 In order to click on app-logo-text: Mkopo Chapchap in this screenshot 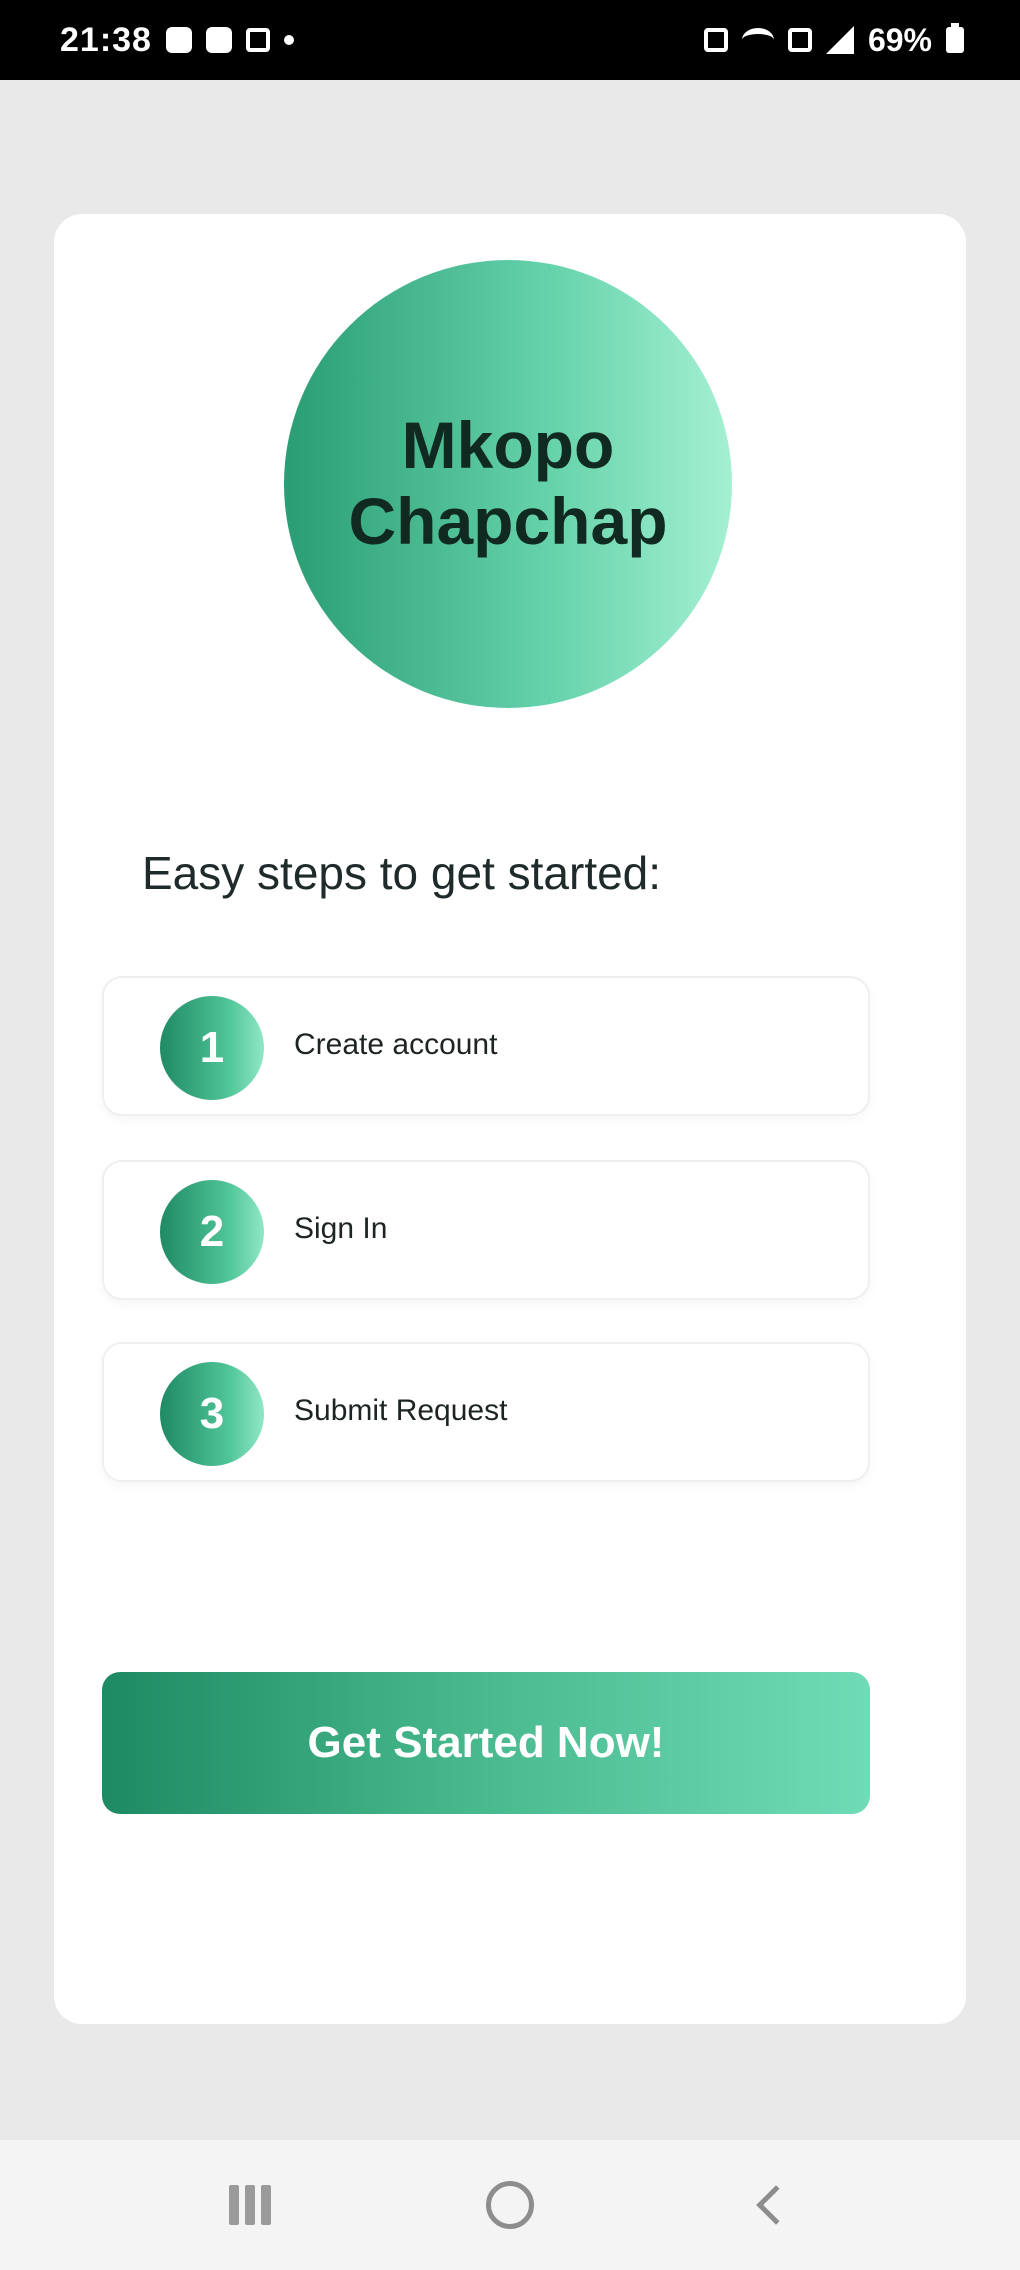, I will do `click(508, 484)`.